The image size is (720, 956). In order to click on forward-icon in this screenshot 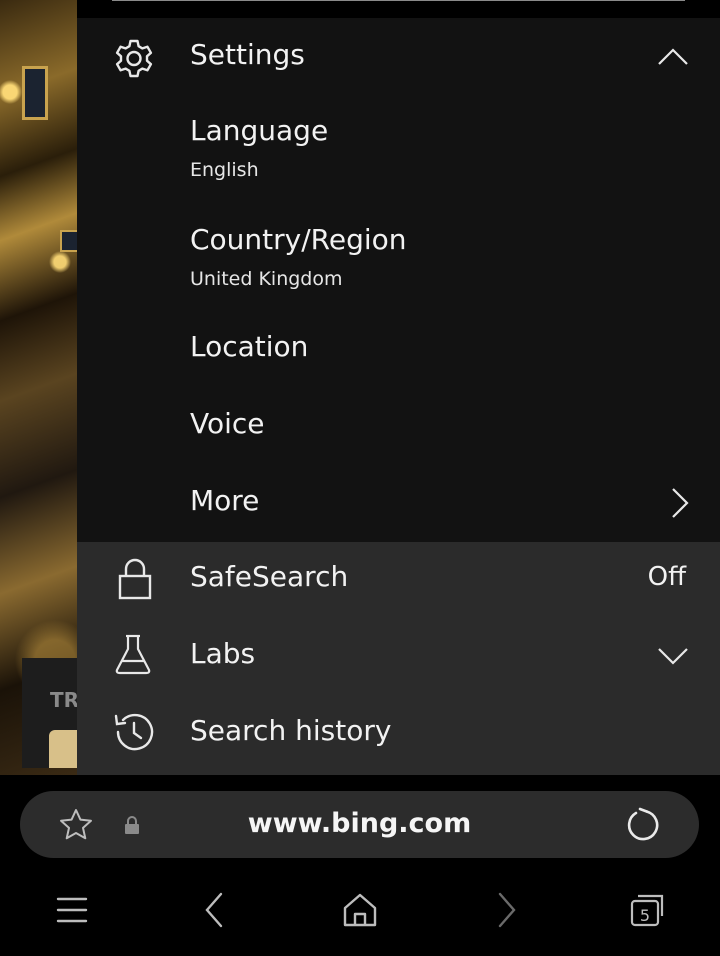, I will do `click(506, 910)`.